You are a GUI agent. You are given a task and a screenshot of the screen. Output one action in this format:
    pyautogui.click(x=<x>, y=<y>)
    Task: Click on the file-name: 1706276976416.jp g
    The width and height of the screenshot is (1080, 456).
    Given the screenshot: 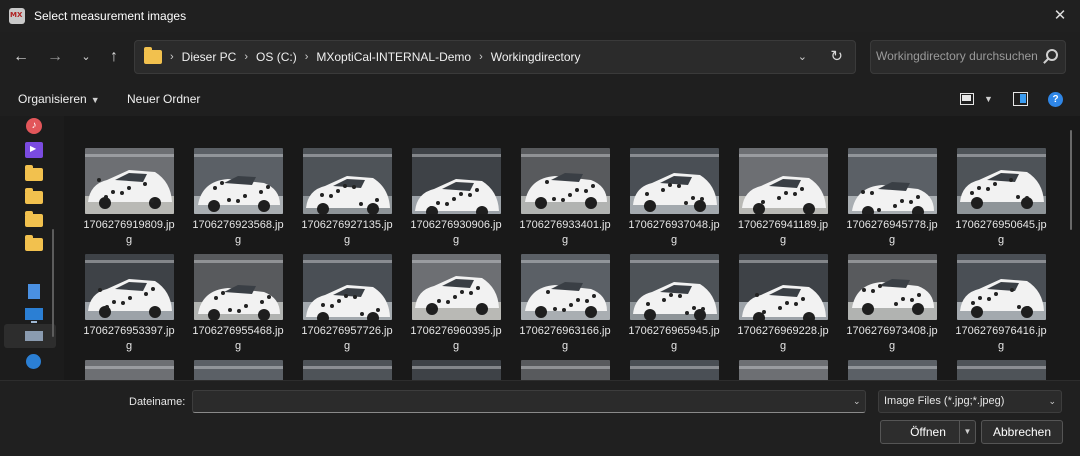 What is the action you would take?
    pyautogui.click(x=1001, y=339)
    